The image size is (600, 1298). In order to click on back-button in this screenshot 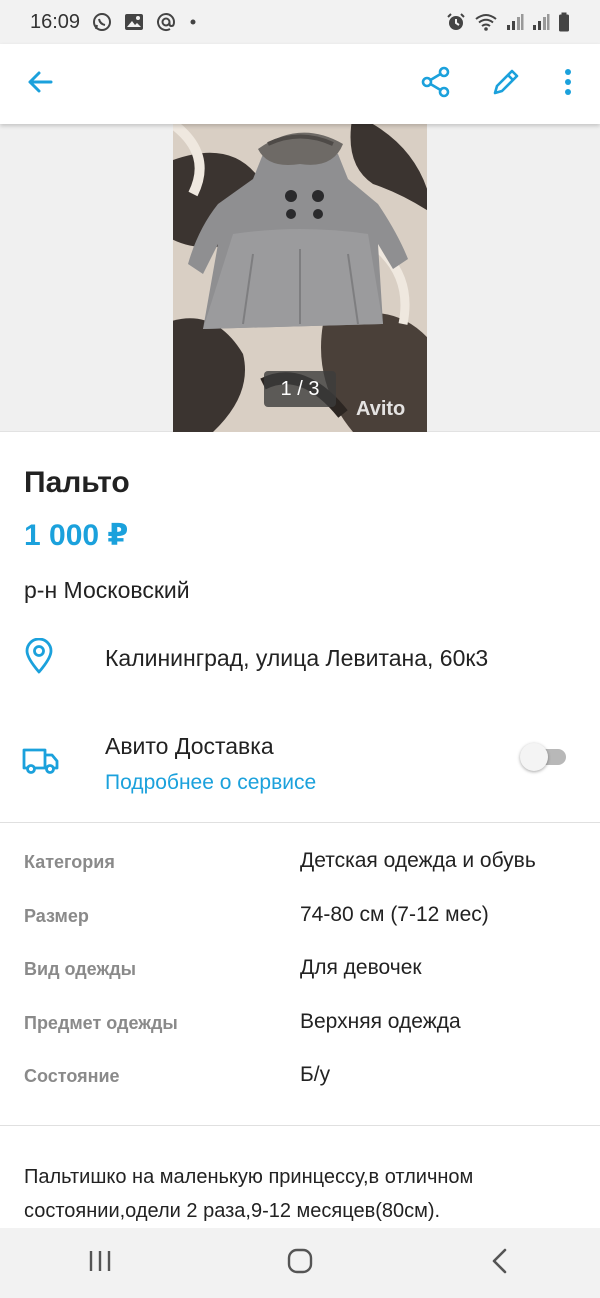, I will do `click(40, 84)`.